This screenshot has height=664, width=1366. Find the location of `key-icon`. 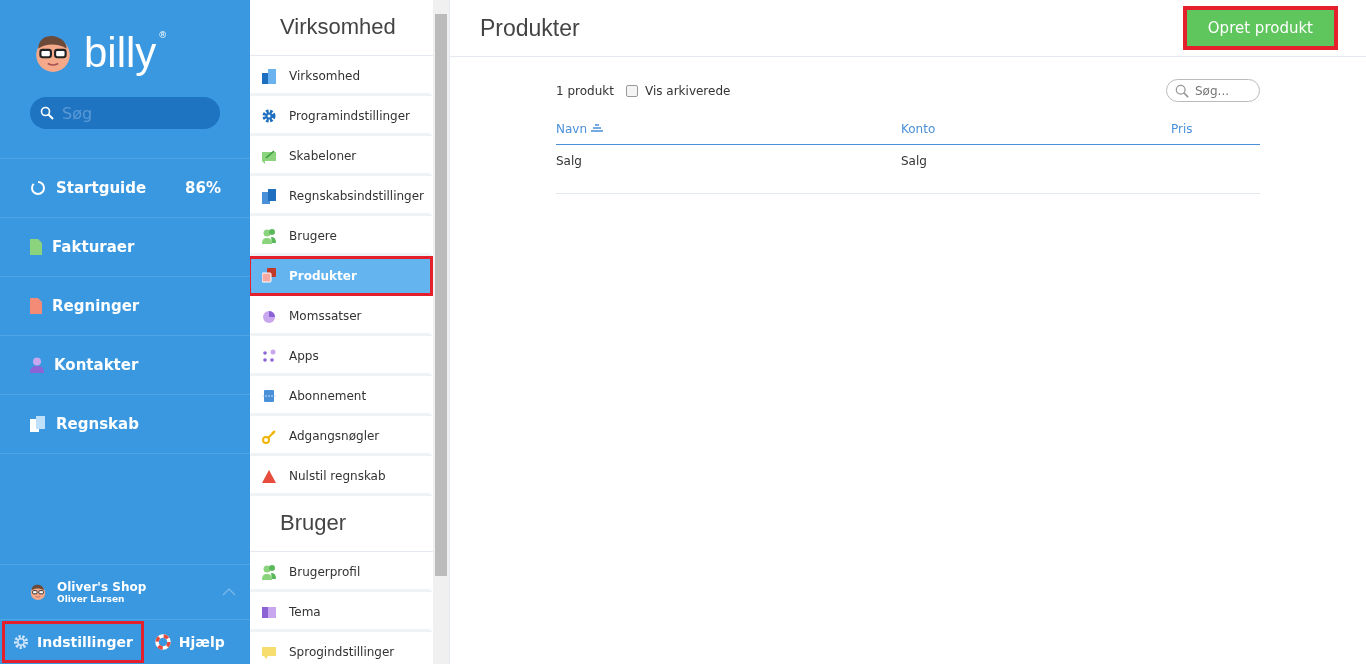

key-icon is located at coordinates (269, 436).